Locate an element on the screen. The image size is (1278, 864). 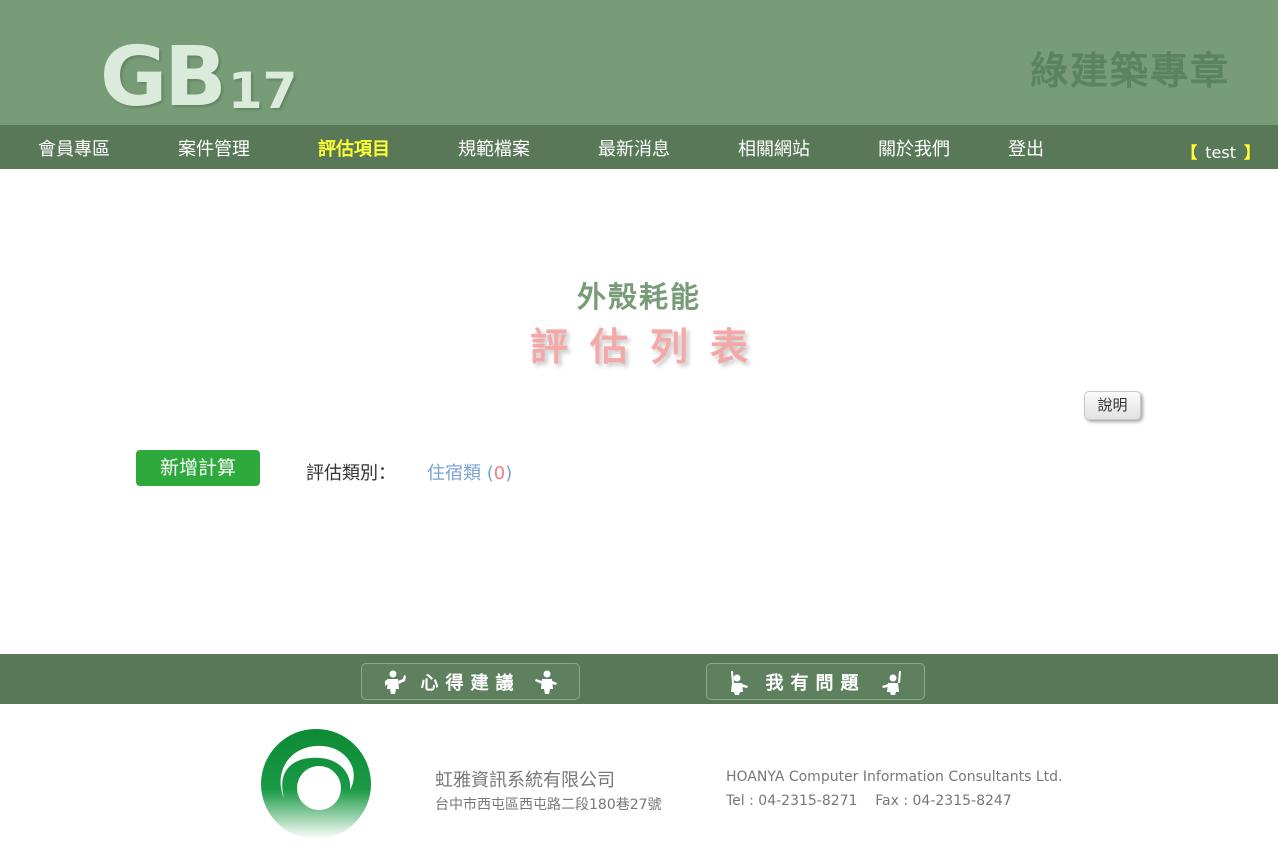
gb17-logo: GB 17 is located at coordinates (199, 77).